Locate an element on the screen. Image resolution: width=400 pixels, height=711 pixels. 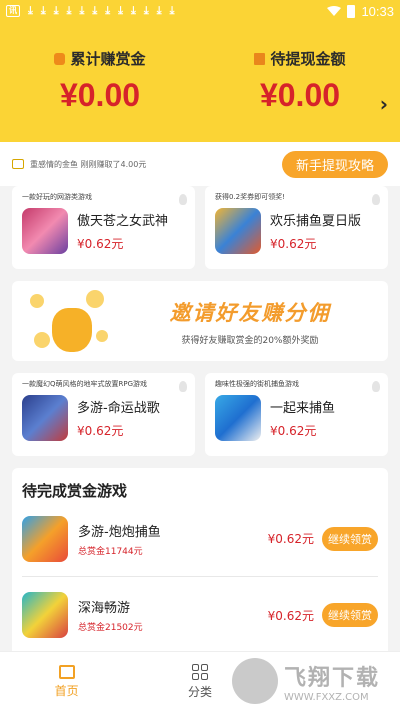
game-title: 欢乐捕鱼夏日版 is located at coordinates (316, 221).